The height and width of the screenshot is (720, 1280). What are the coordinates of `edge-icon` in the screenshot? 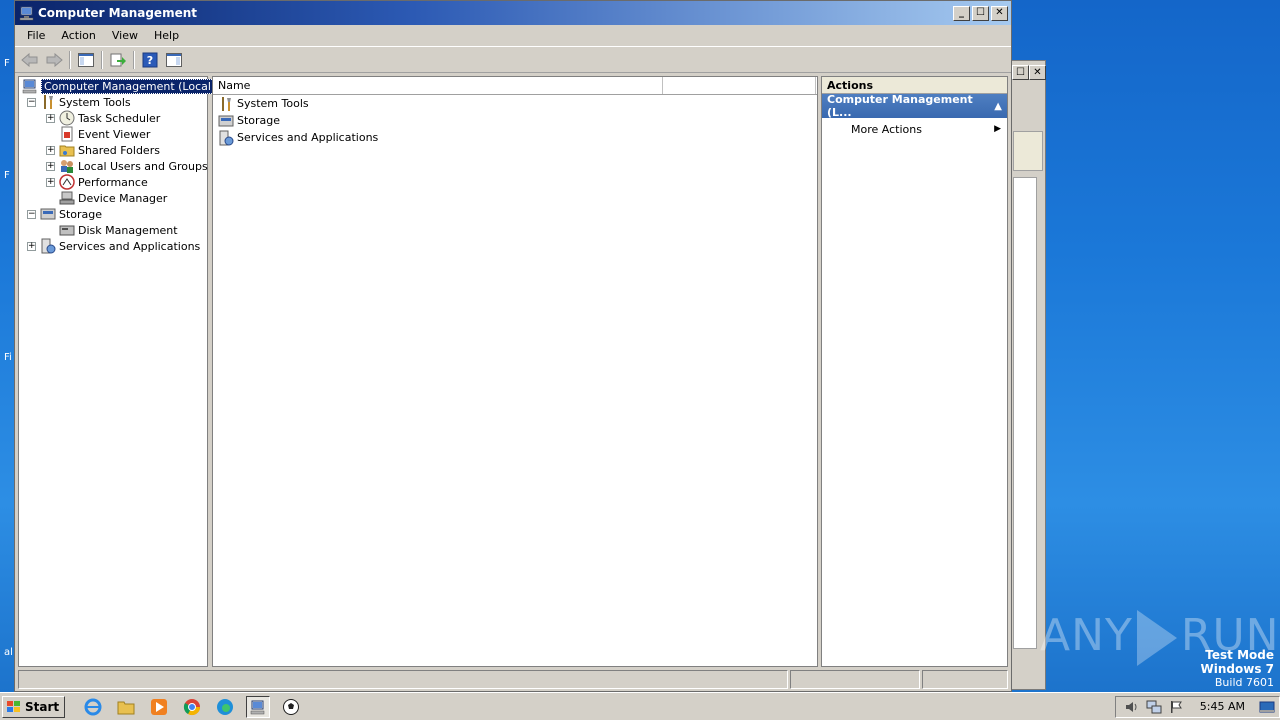 It's located at (225, 706).